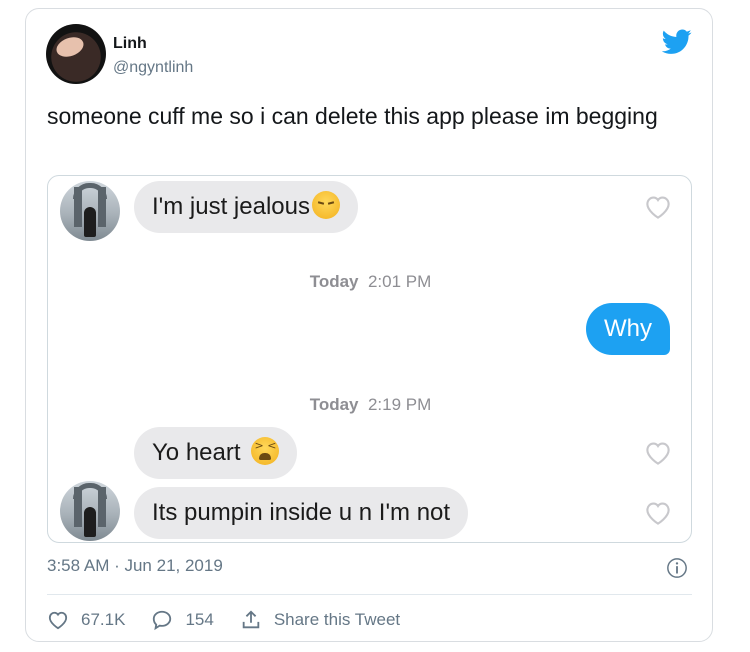 This screenshot has width=750, height=652. Describe the element at coordinates (153, 68) in the screenshot. I see `author-handle: @ngyntlinh` at that location.